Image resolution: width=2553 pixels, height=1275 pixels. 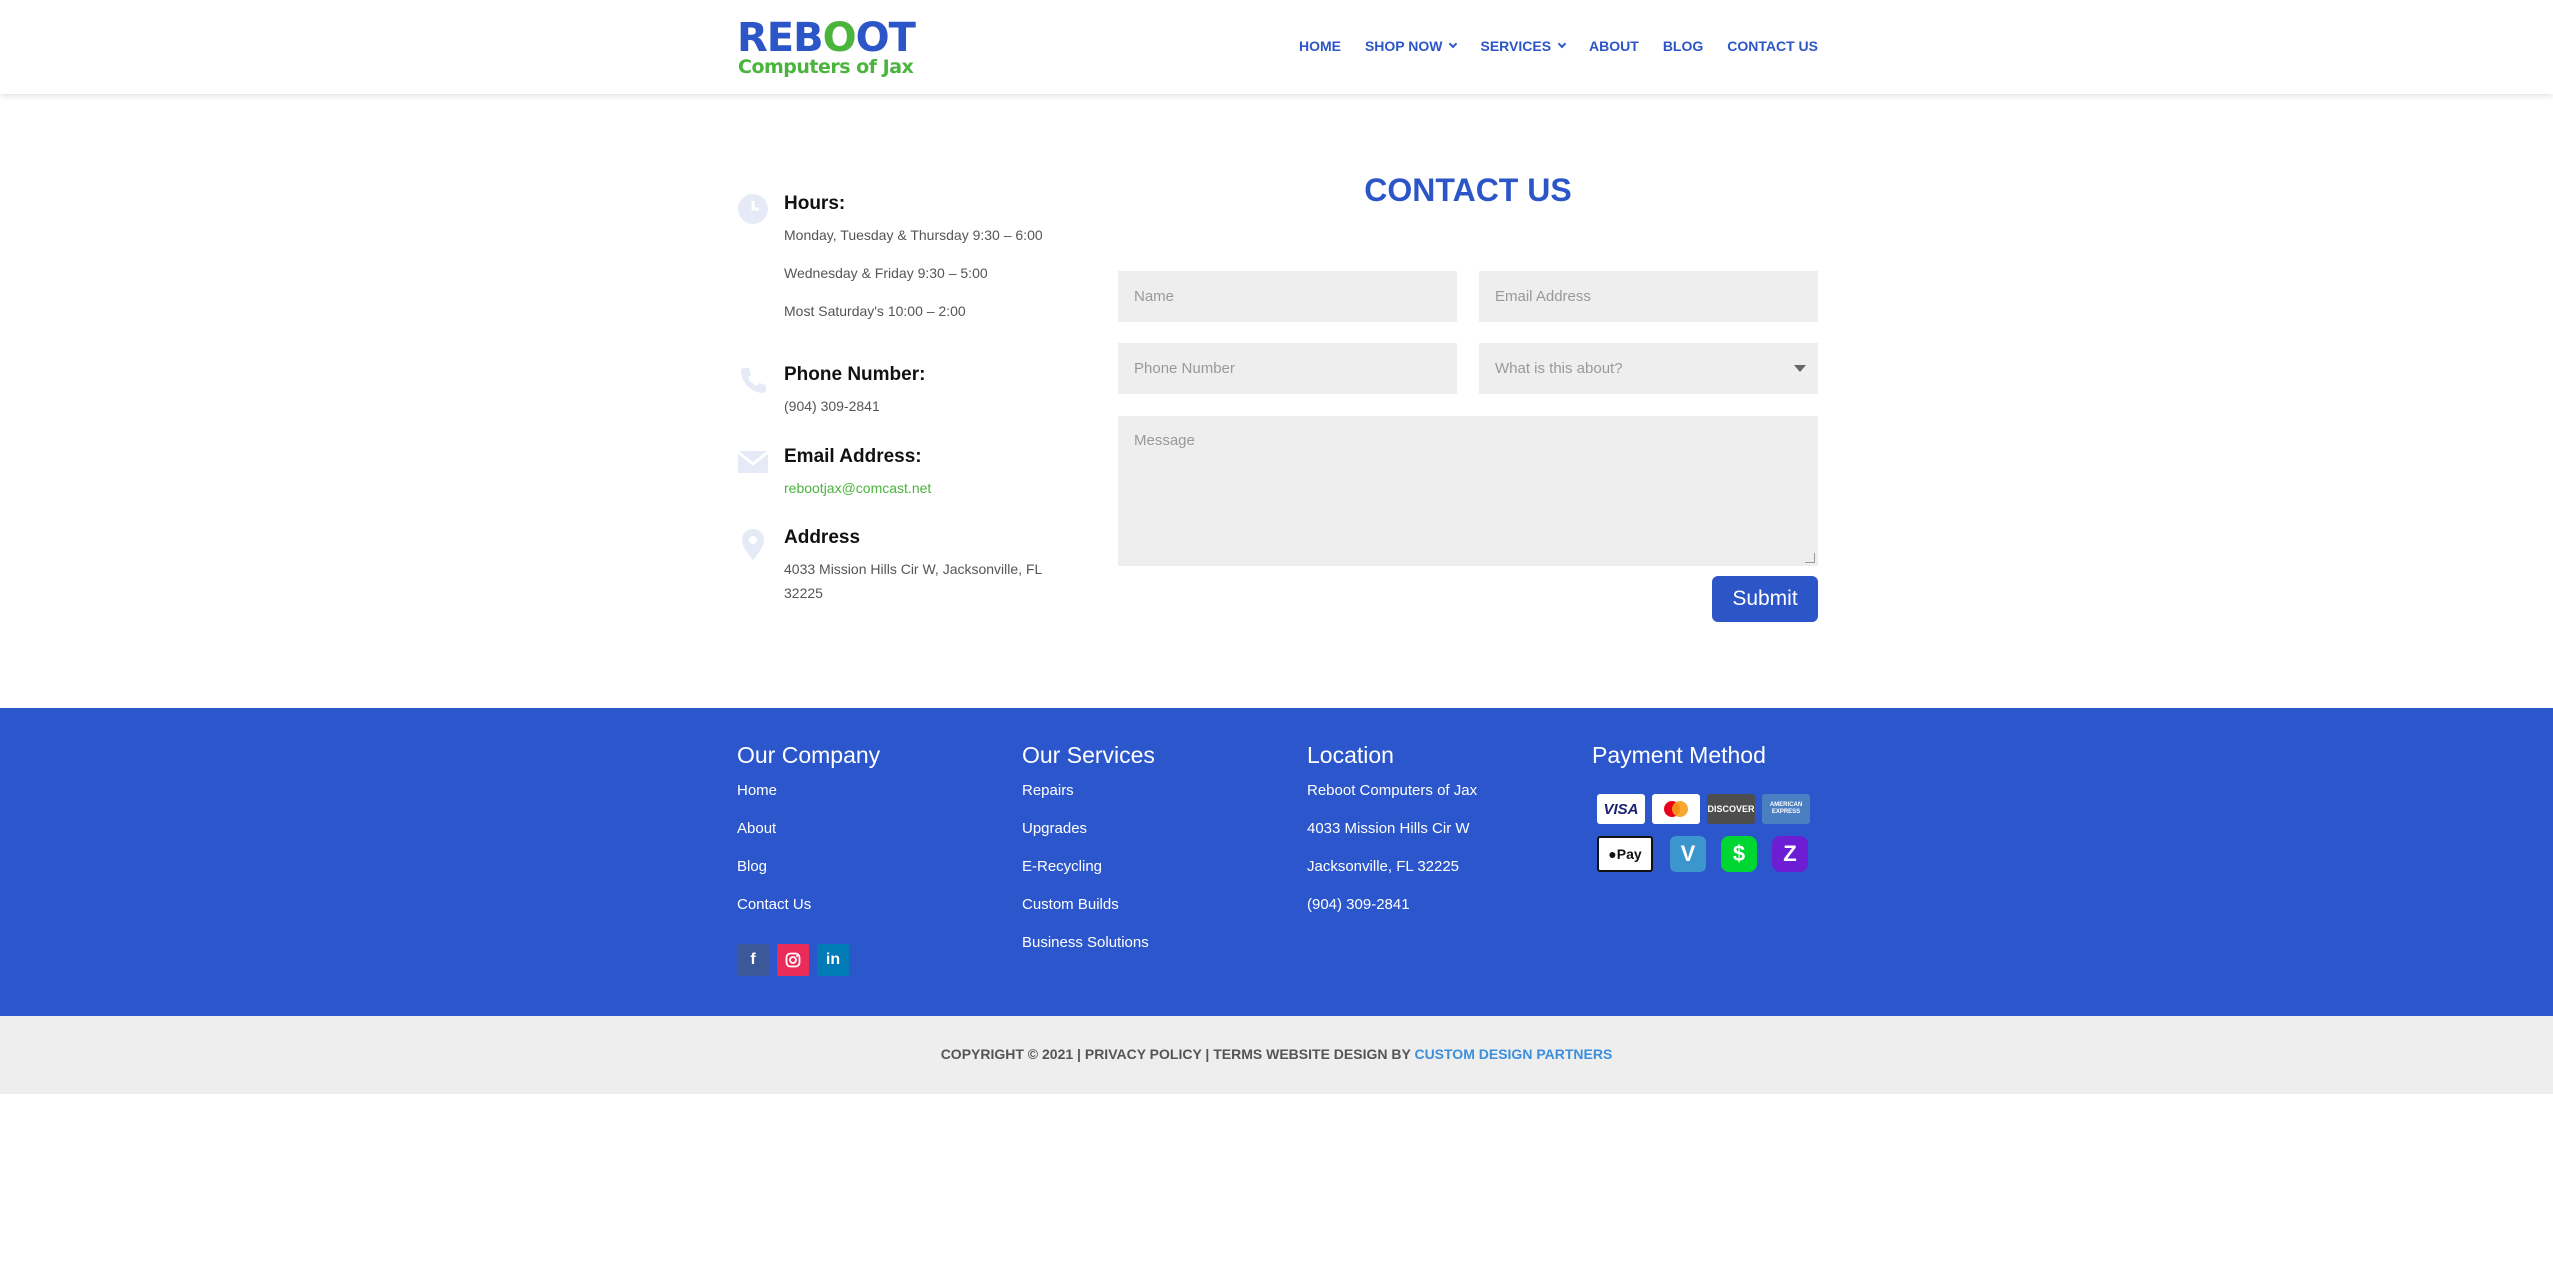 What do you see at coordinates (808, 914) in the screenshot?
I see `footer-link-contact: Contact Us` at bounding box center [808, 914].